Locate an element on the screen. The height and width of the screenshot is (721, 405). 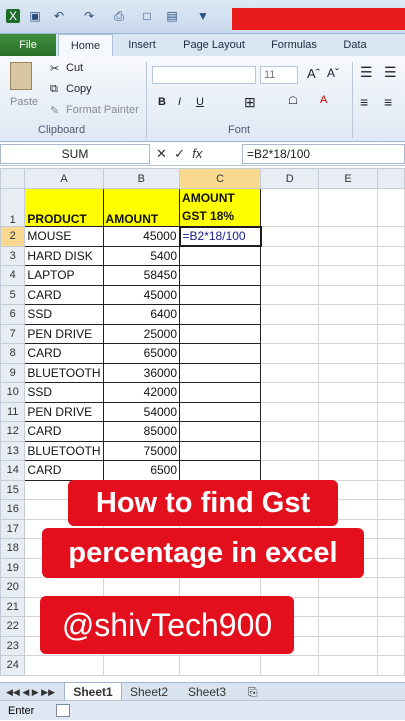
cell-amount: 58450 is located at coordinates (141, 275).